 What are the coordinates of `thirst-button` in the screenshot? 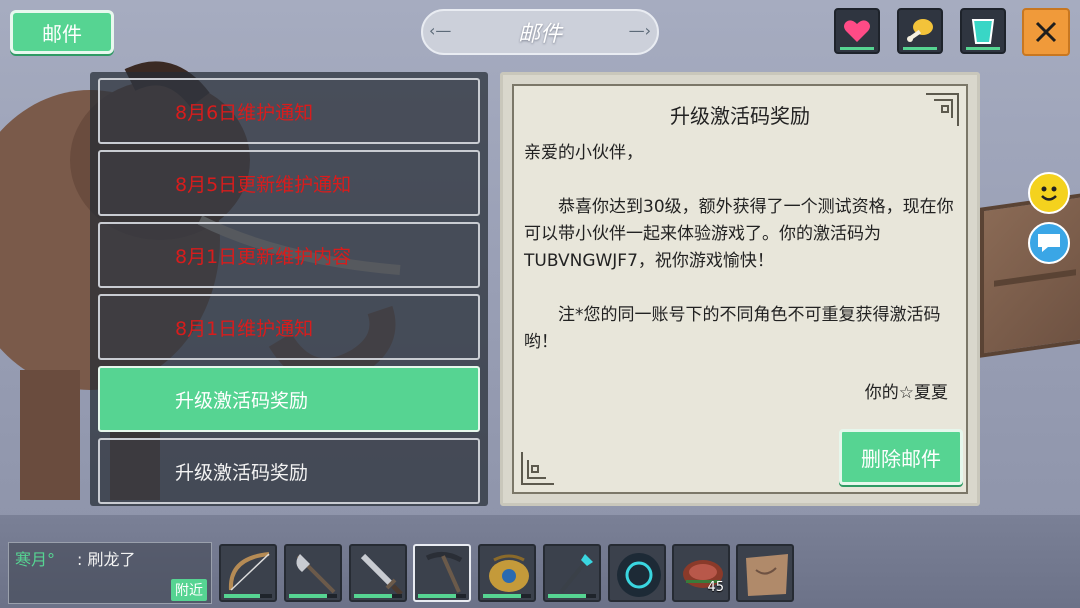 It's located at (983, 31).